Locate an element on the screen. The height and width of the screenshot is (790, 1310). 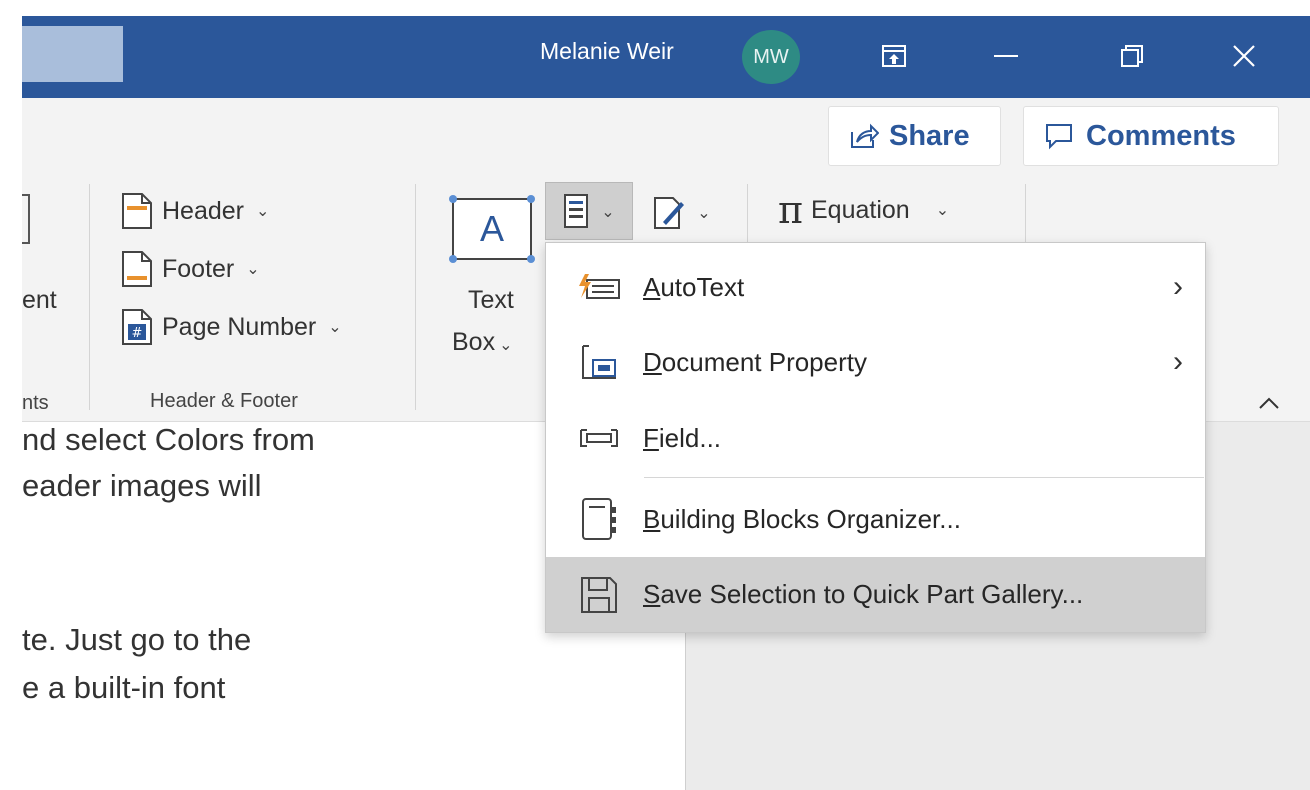
avatar: MW is located at coordinates (771, 57).